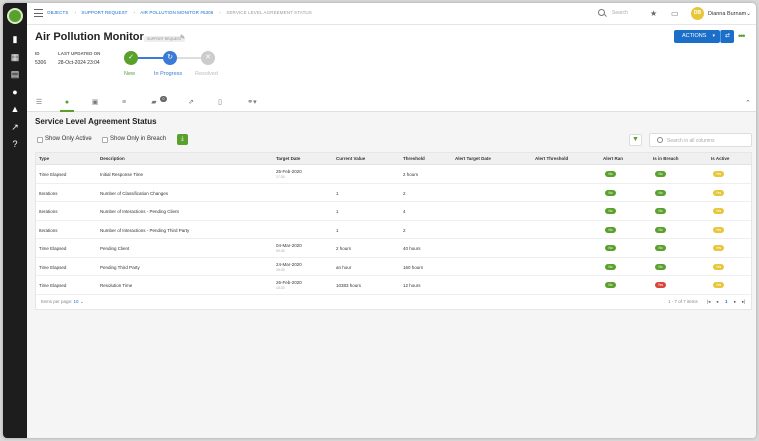  What do you see at coordinates (288, 158) in the screenshot?
I see `column-header-target-date: Target Date` at bounding box center [288, 158].